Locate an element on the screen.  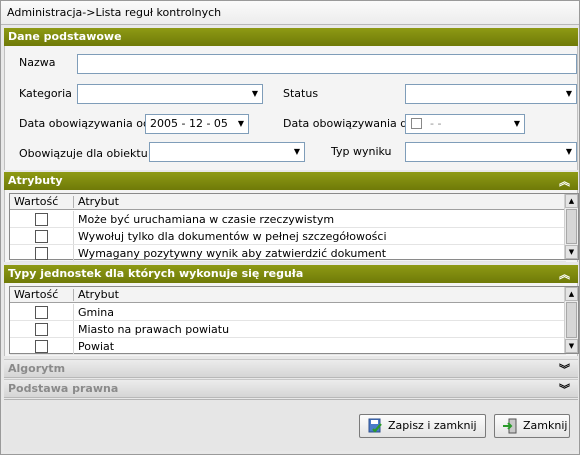
save-close-label: Zapisz i zamknij is located at coordinates (432, 425).